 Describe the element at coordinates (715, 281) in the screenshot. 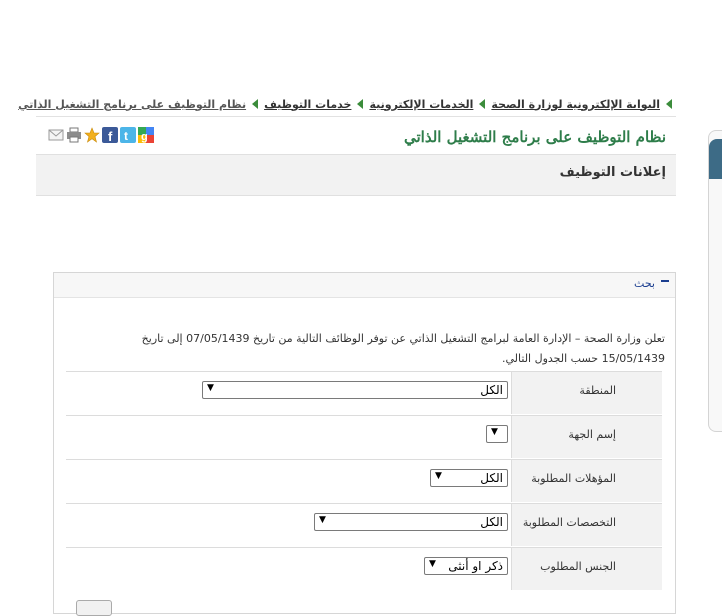

I see `side-panel-tab` at that location.